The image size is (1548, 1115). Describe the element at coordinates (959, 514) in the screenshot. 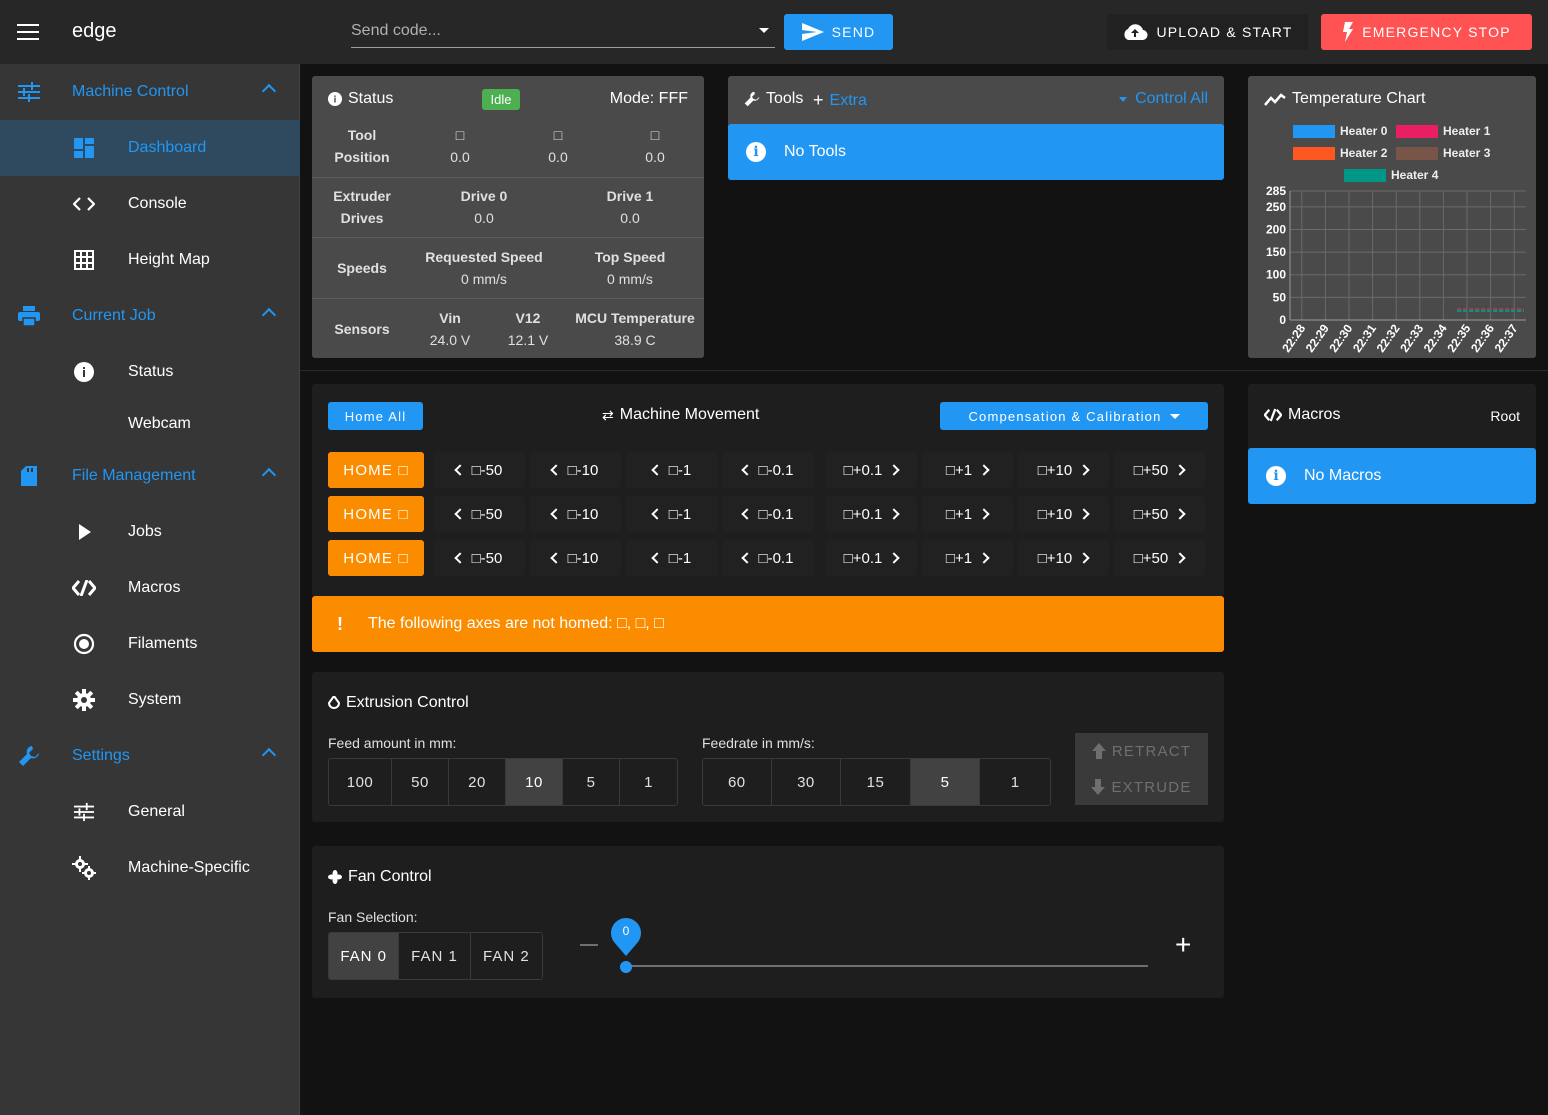

I see `move-label: □+1` at that location.